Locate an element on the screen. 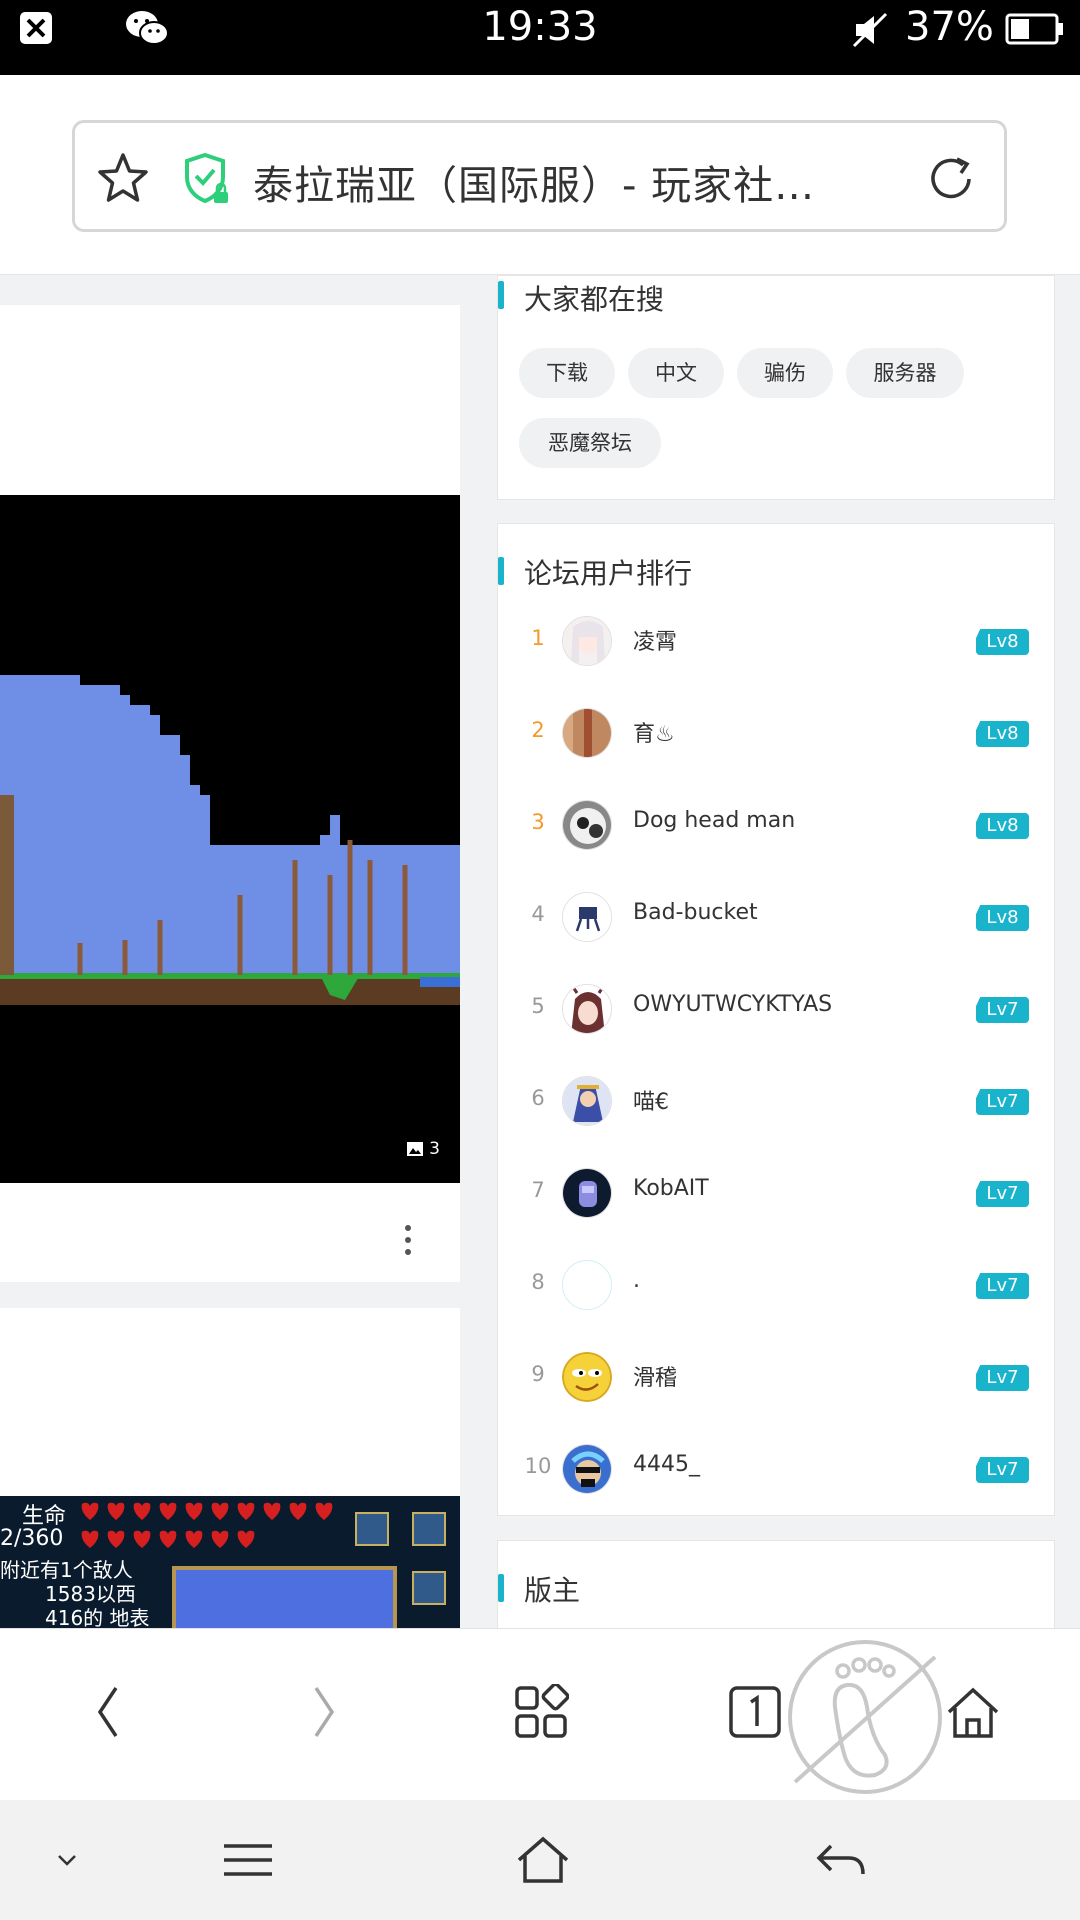  hot-search-title: 大家都在搜 is located at coordinates (594, 299).